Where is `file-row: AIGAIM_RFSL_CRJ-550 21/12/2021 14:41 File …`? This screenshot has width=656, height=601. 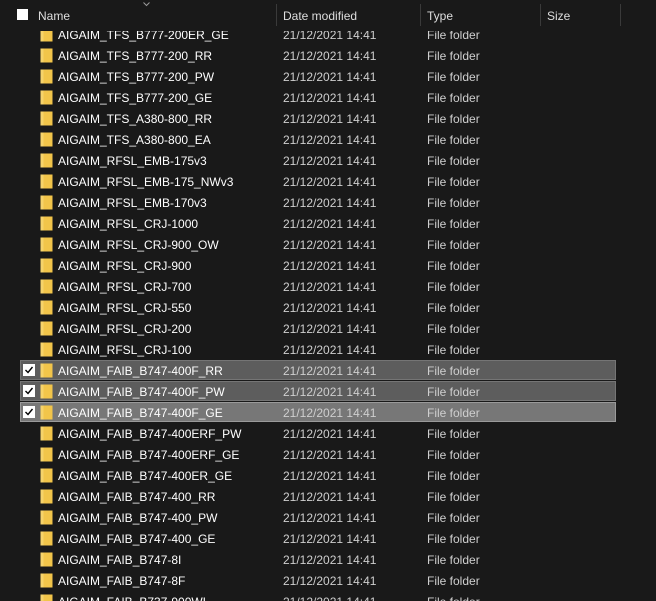
file-row: AIGAIM_RFSL_CRJ-550 21/12/2021 14:41 File … is located at coordinates (328, 307).